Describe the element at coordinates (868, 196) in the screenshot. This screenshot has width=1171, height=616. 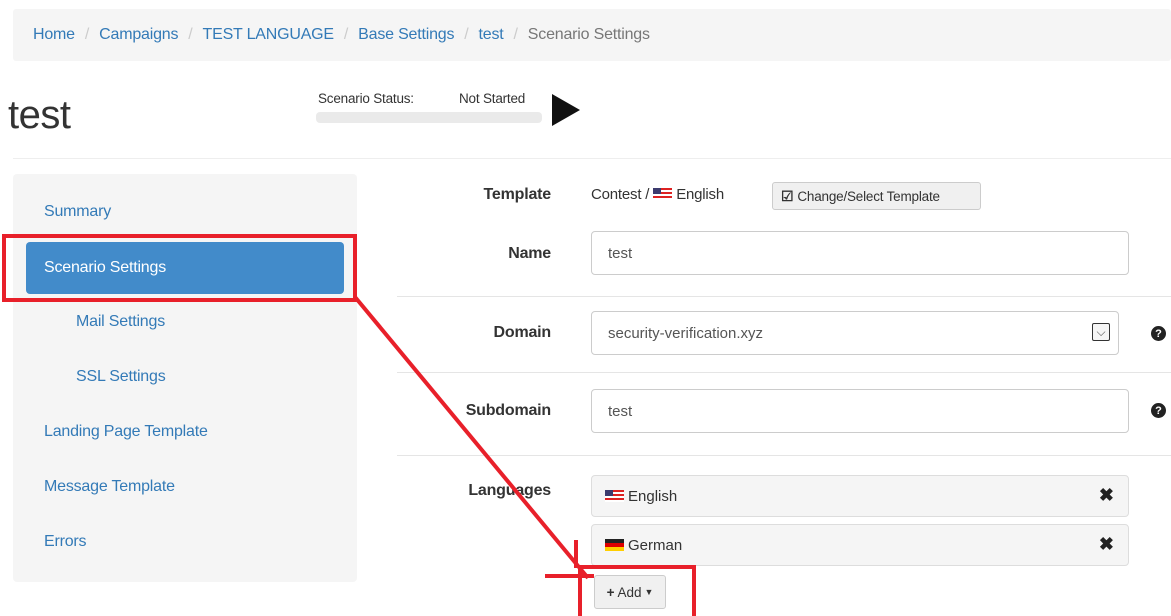
I see `change-template-label: Change/Select Template` at that location.